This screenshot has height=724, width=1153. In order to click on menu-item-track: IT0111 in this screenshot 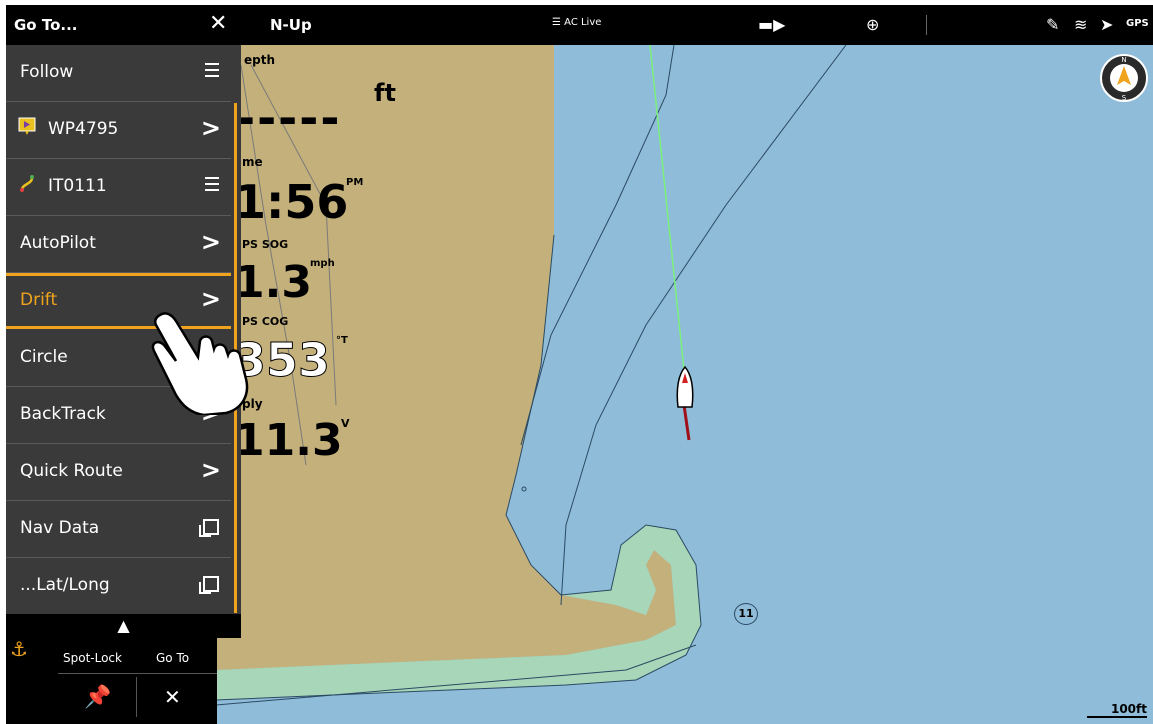, I will do `click(118, 187)`.